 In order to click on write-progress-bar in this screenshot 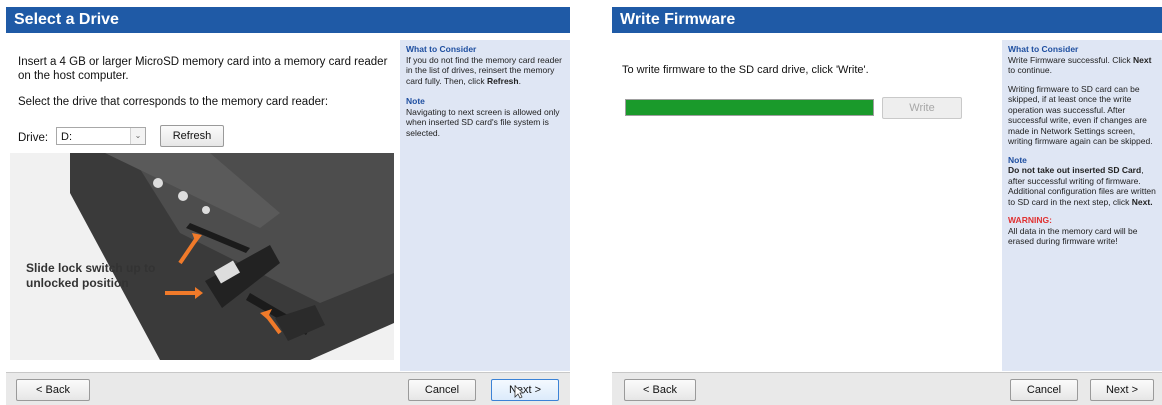, I will do `click(749, 107)`.